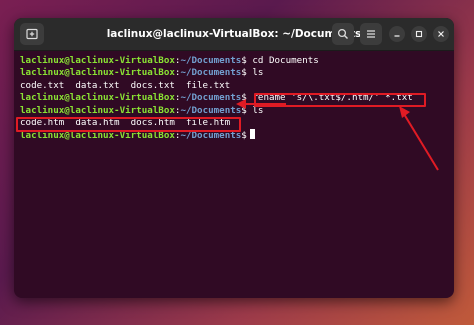 Image resolution: width=474 pixels, height=325 pixels. What do you see at coordinates (261, 104) in the screenshot?
I see `arrow-to-output-icon` at bounding box center [261, 104].